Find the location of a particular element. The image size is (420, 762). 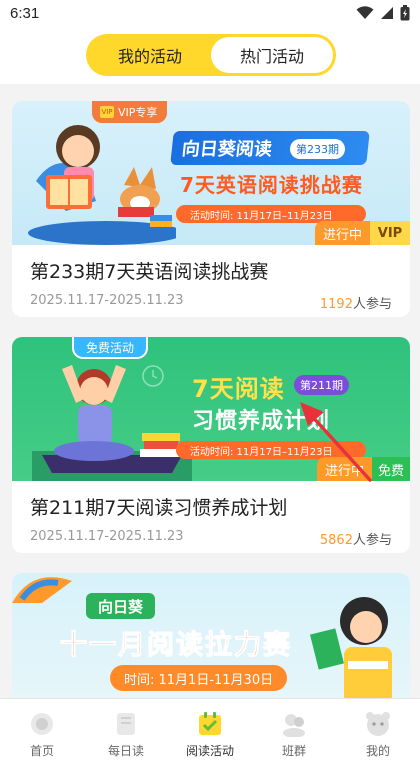

participant-count: 1192人参与 is located at coordinates (356, 302).